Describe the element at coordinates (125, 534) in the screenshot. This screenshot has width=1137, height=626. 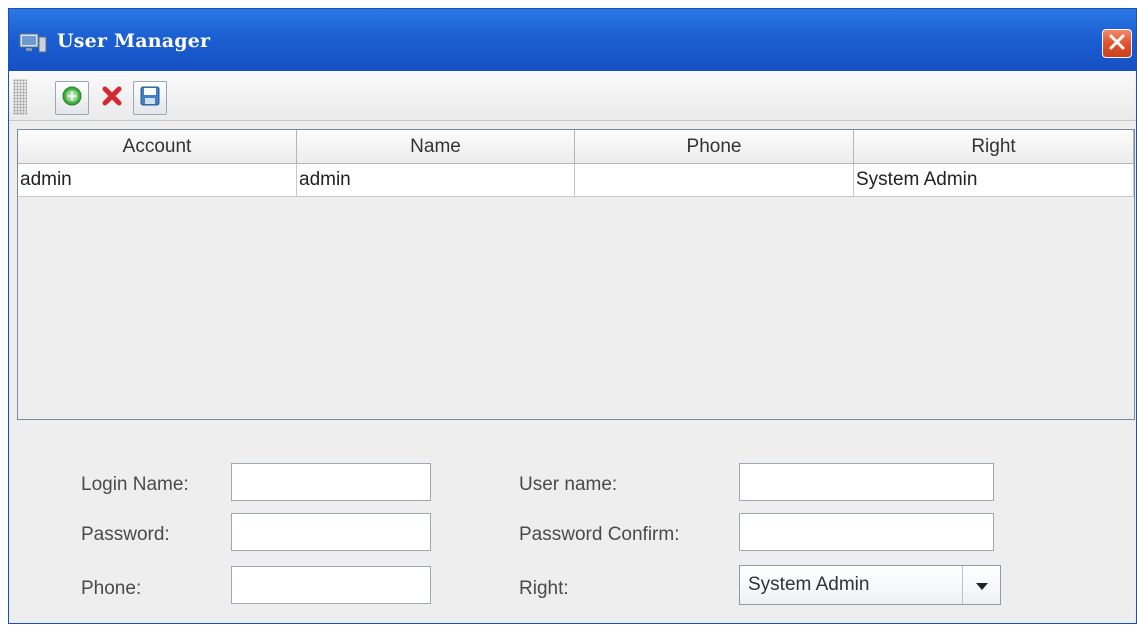
I see `password-label: Password:` at that location.